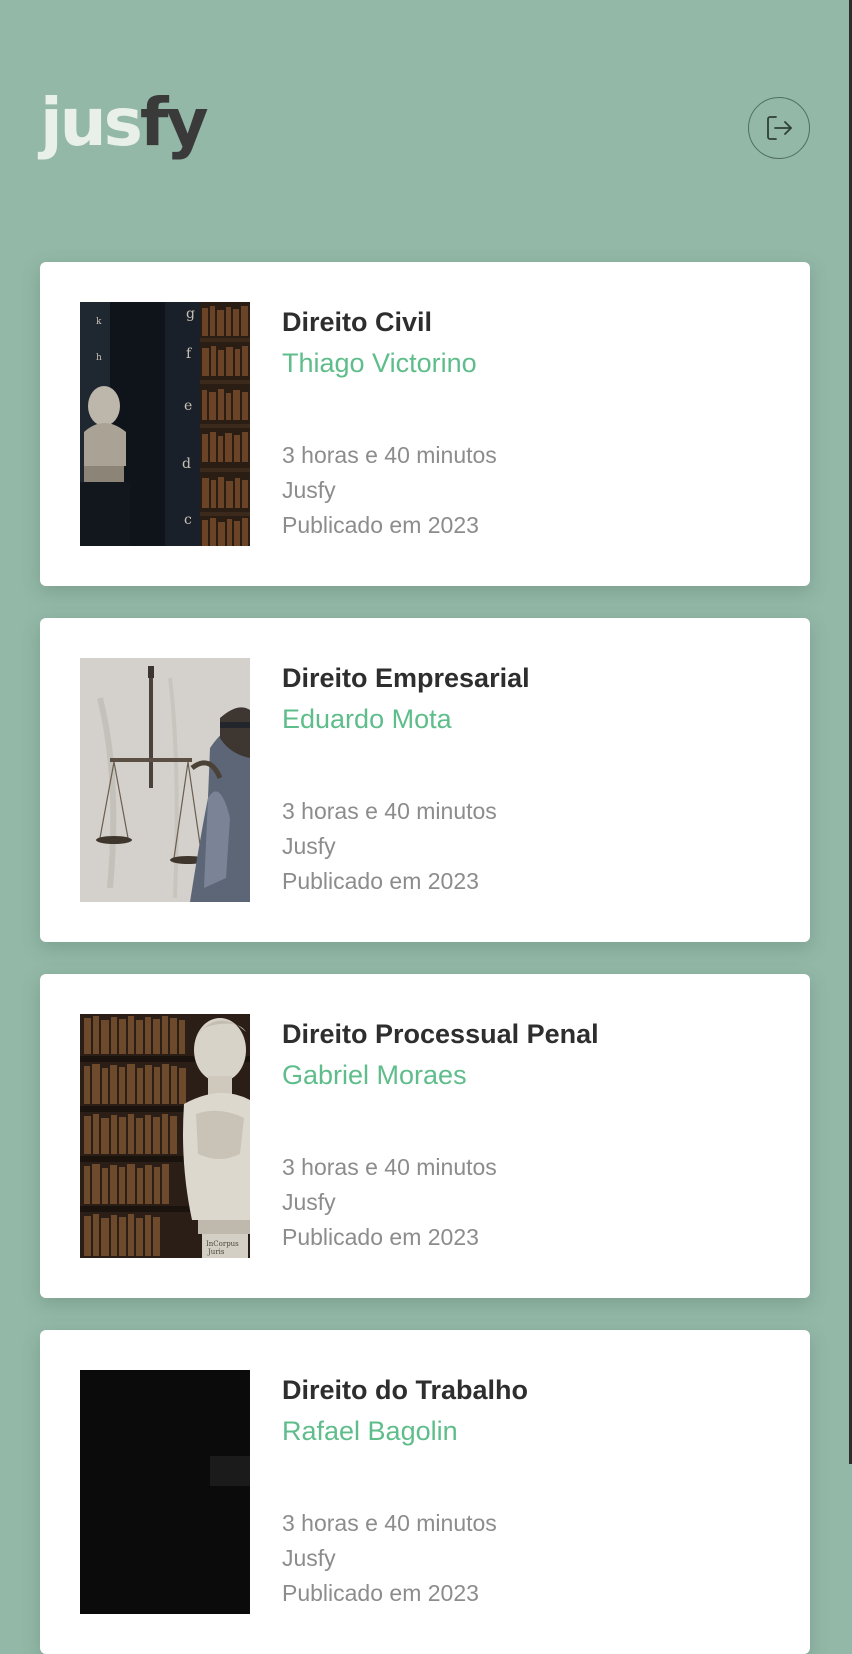  What do you see at coordinates (374, 1075) in the screenshot?
I see `course-author: Gabriel Moraes` at bounding box center [374, 1075].